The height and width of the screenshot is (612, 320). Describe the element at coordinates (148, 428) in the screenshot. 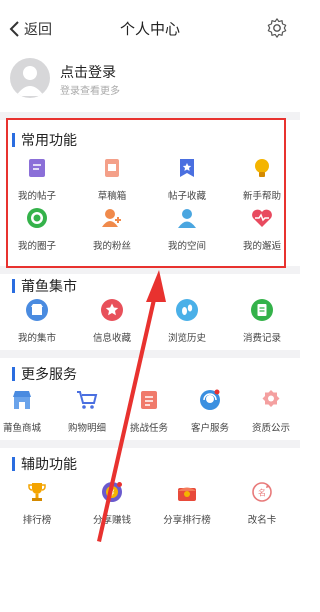

I see `grid-item-label: 挑战任务` at that location.